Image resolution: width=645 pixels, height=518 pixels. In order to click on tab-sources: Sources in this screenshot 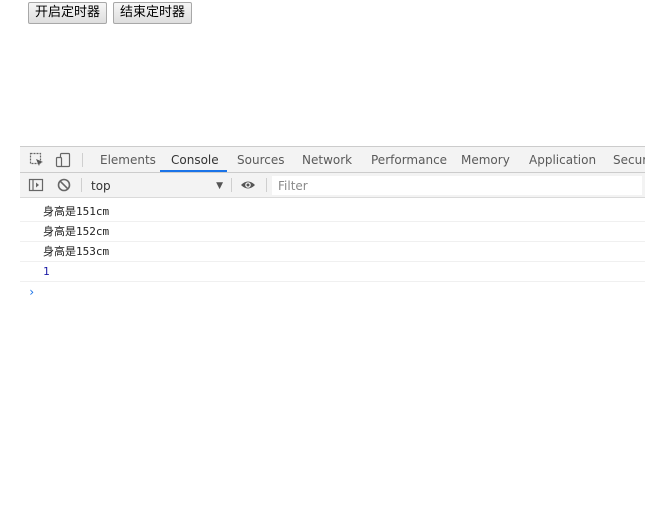, I will do `click(260, 159)`.